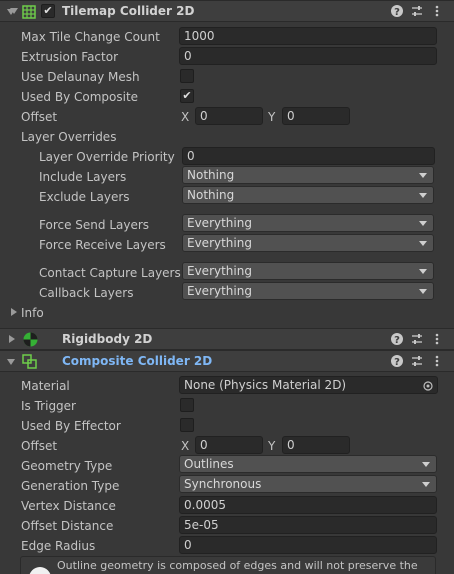 The width and height of the screenshot is (454, 574). I want to click on force-send-layers-dropdown: Everything, so click(308, 223).